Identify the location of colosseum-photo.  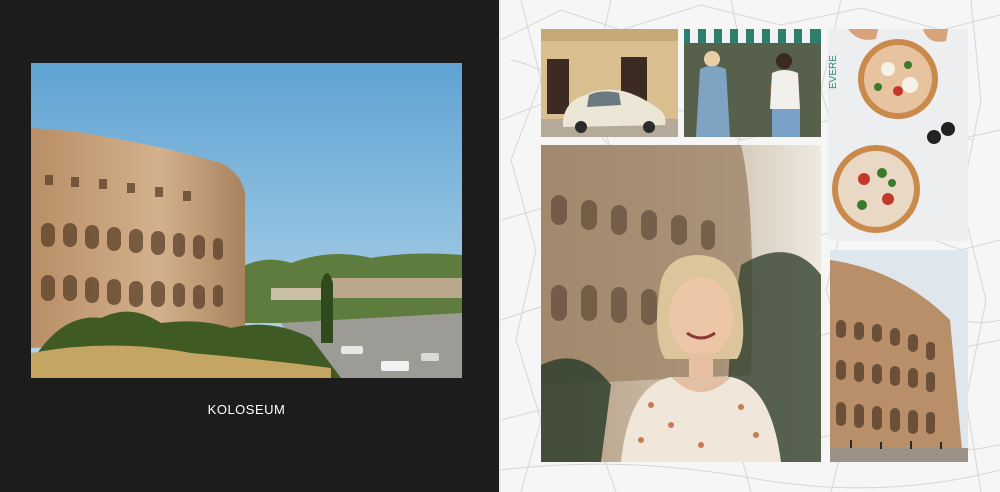
(899, 356).